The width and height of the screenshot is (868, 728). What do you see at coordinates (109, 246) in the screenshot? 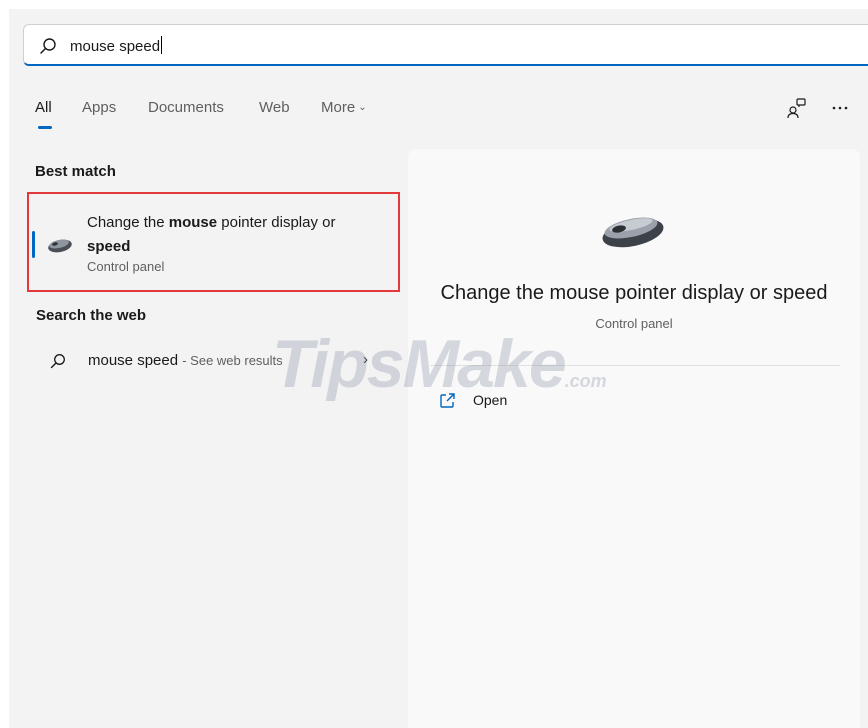
I see `title-bold-2: speed` at bounding box center [109, 246].